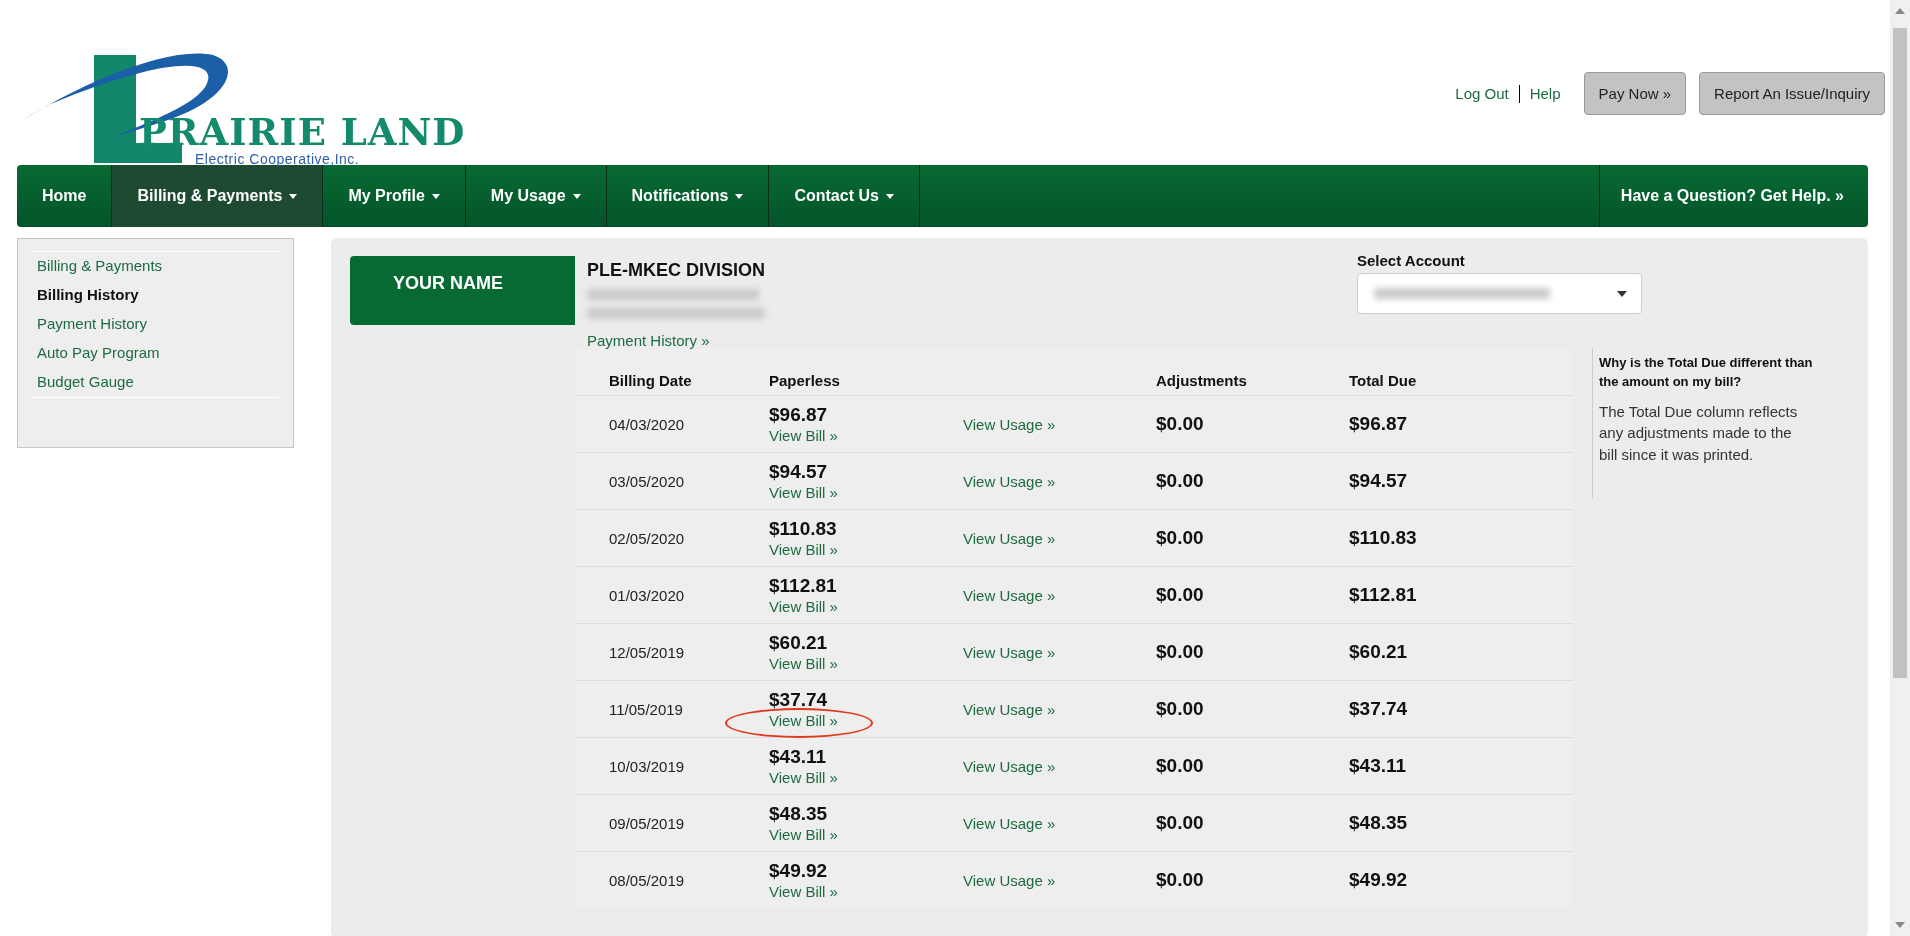 This screenshot has height=936, width=1910. I want to click on total-due: $60.21, so click(1378, 651).